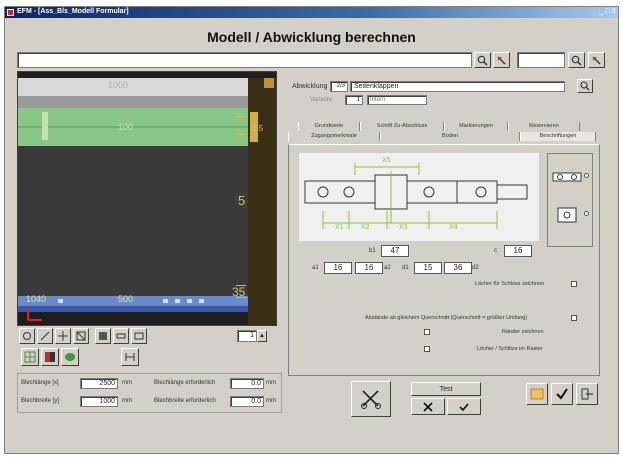 The image size is (623, 459). I want to click on zoom-diagonal-icon, so click(45, 336).